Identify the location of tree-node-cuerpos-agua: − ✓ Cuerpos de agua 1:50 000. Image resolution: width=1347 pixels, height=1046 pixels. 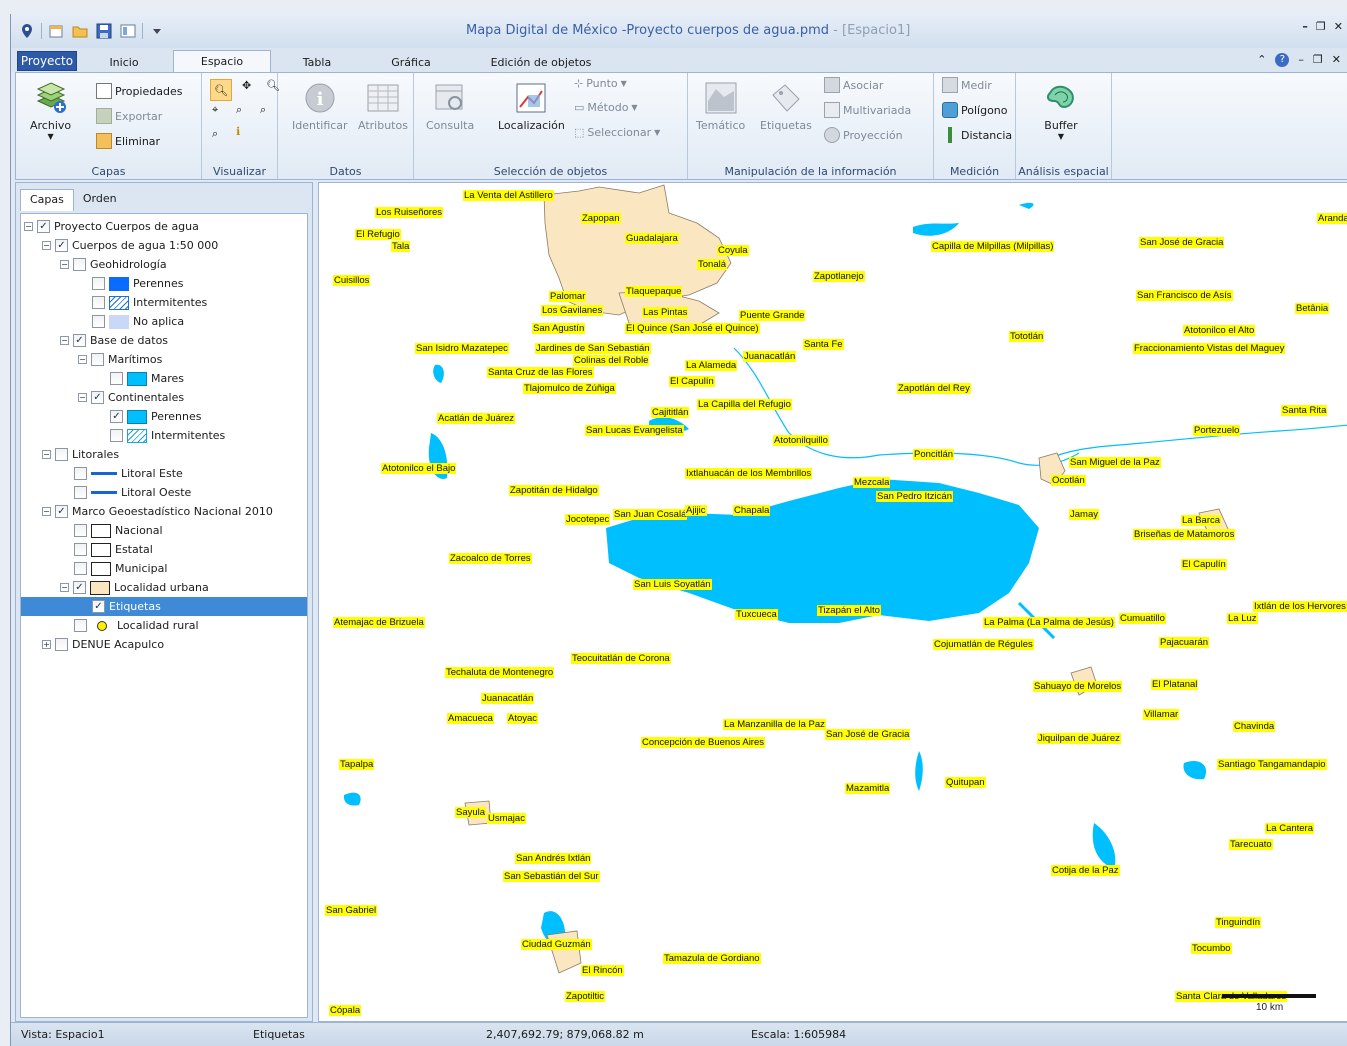
(130, 245).